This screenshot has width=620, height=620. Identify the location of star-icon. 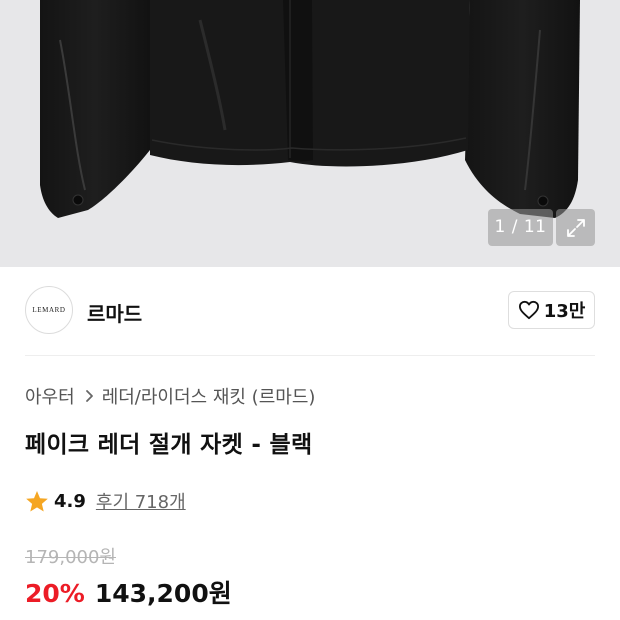
(37, 500).